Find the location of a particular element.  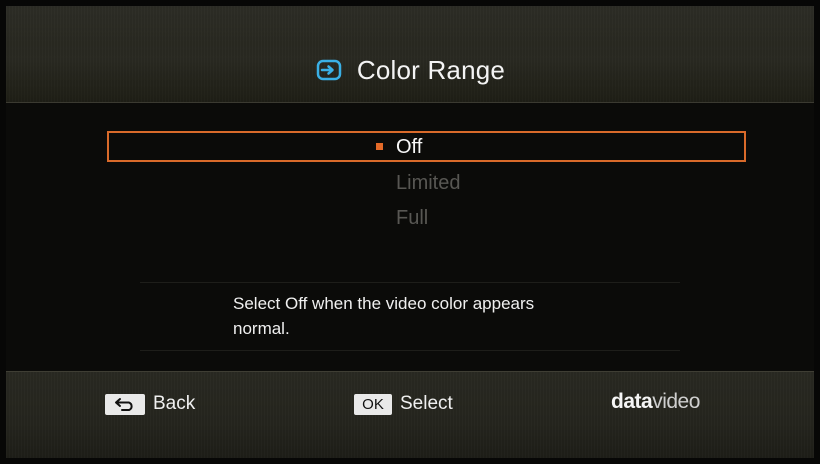

select-label: Select is located at coordinates (426, 403).